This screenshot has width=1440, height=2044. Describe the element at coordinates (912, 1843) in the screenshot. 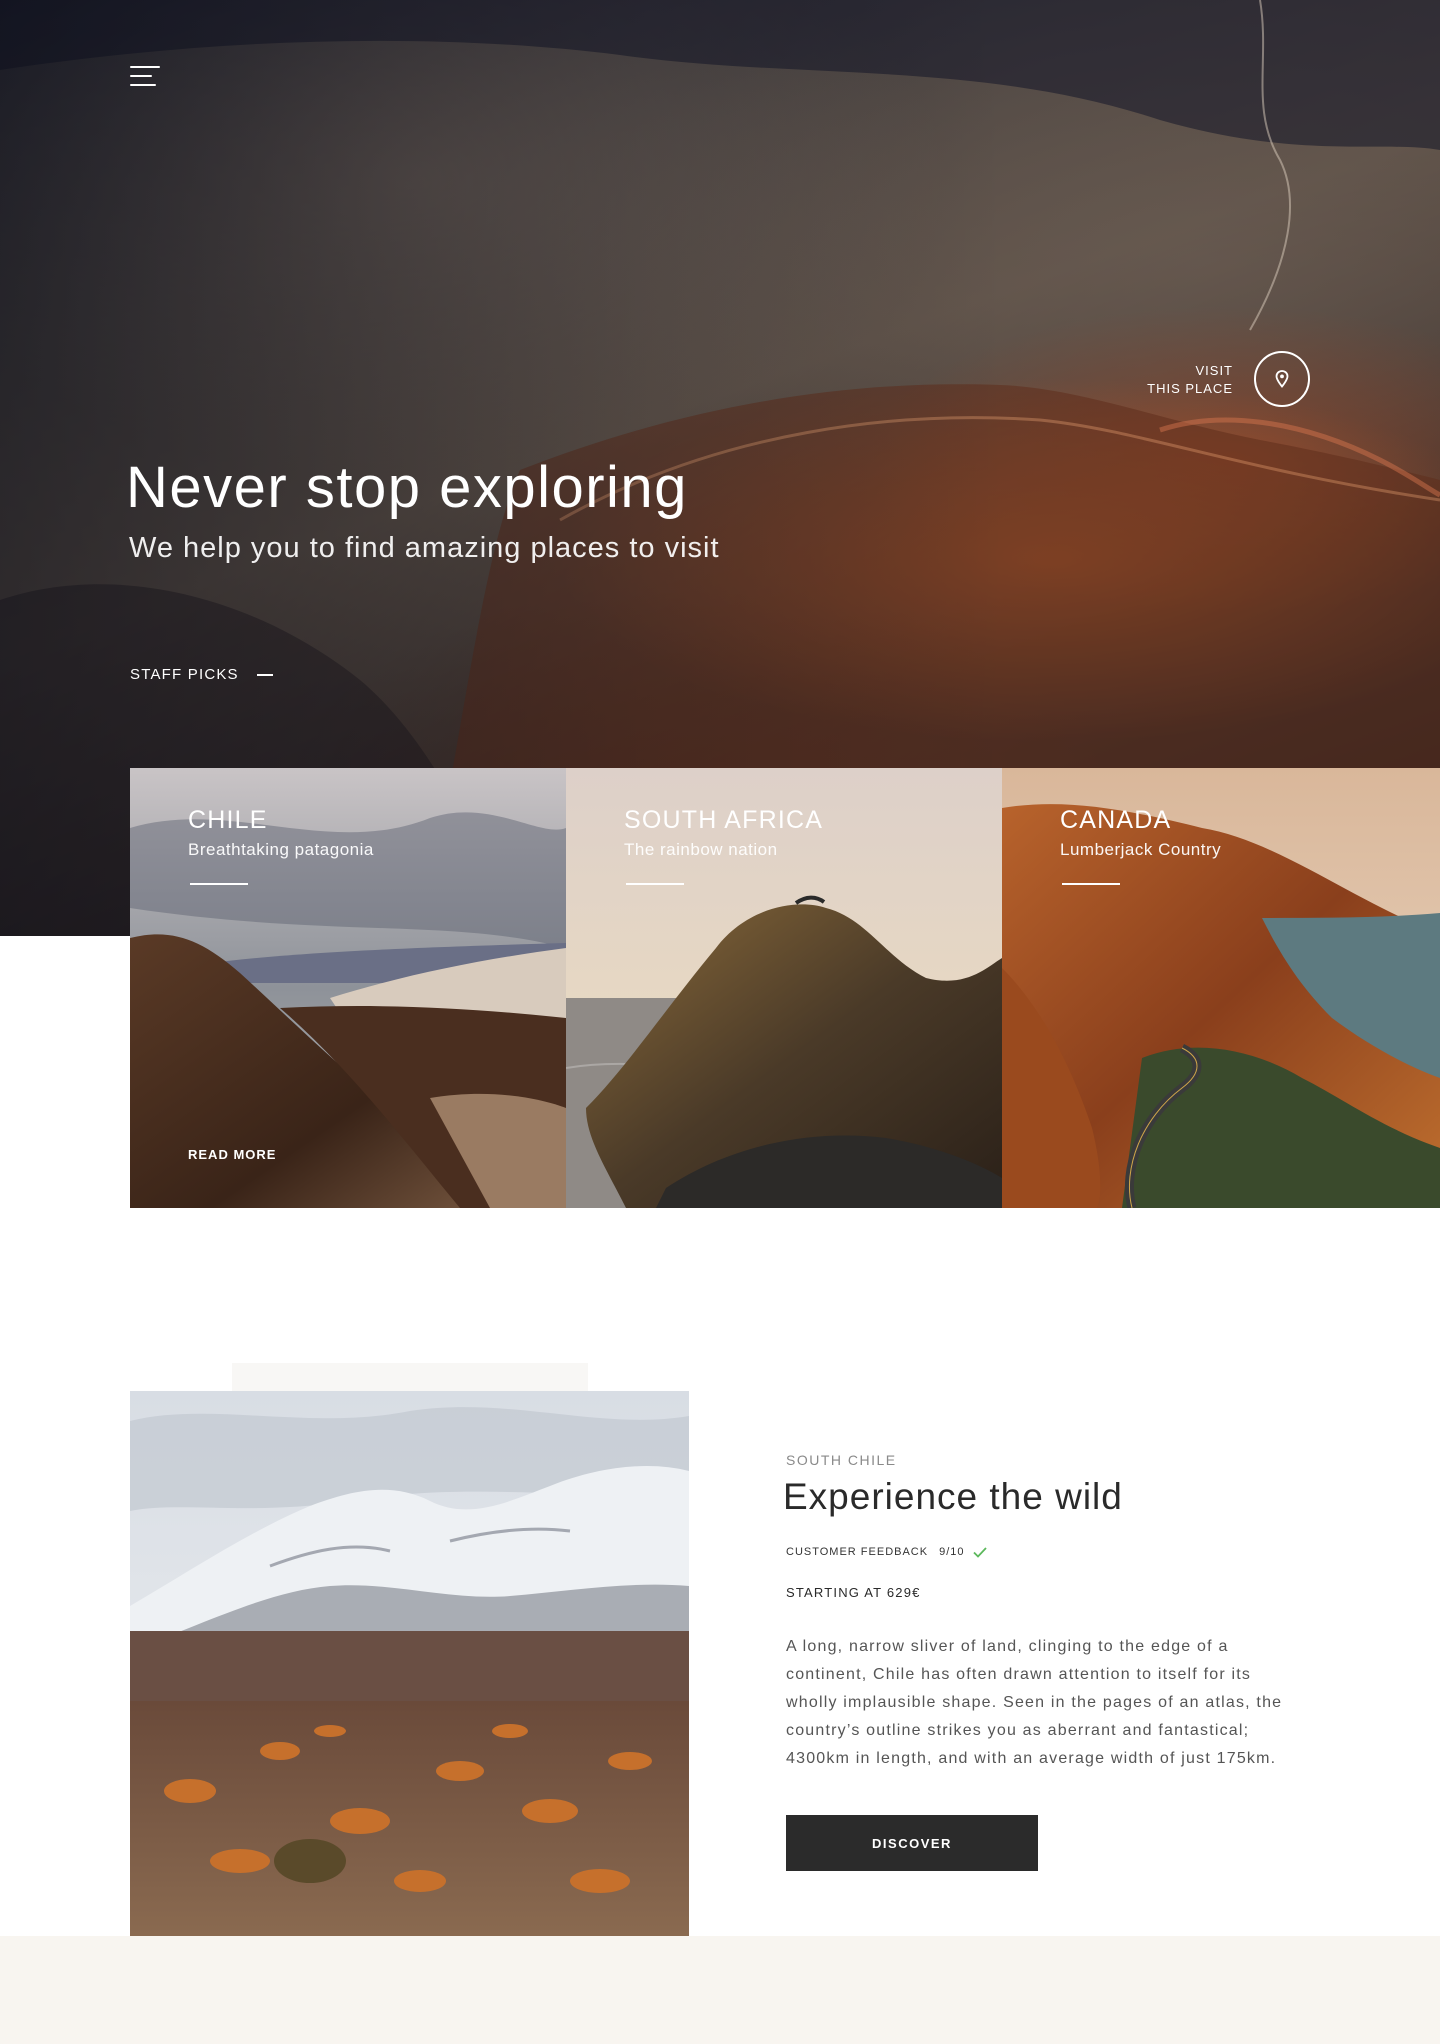

I see `discover-button: DISCOVER` at that location.